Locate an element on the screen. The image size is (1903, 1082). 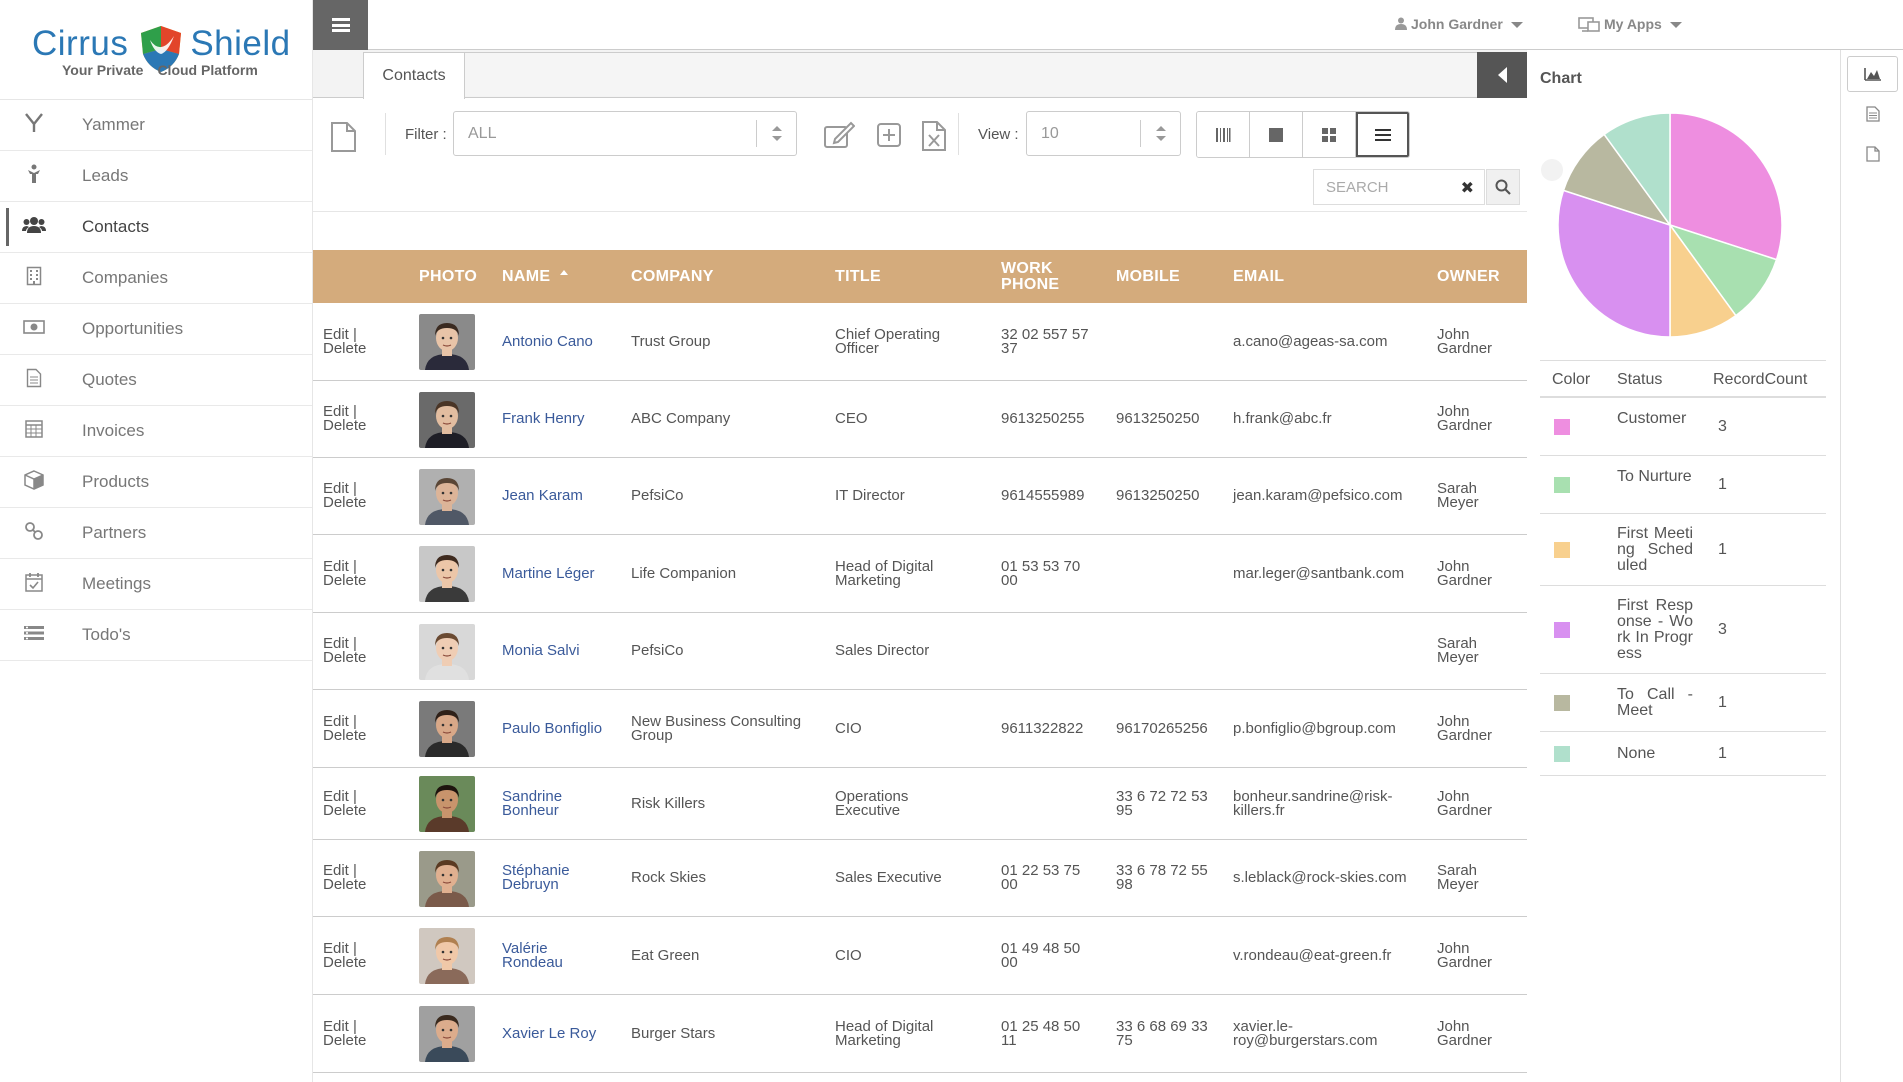
user-menu: John Gardner is located at coordinates (1459, 24).